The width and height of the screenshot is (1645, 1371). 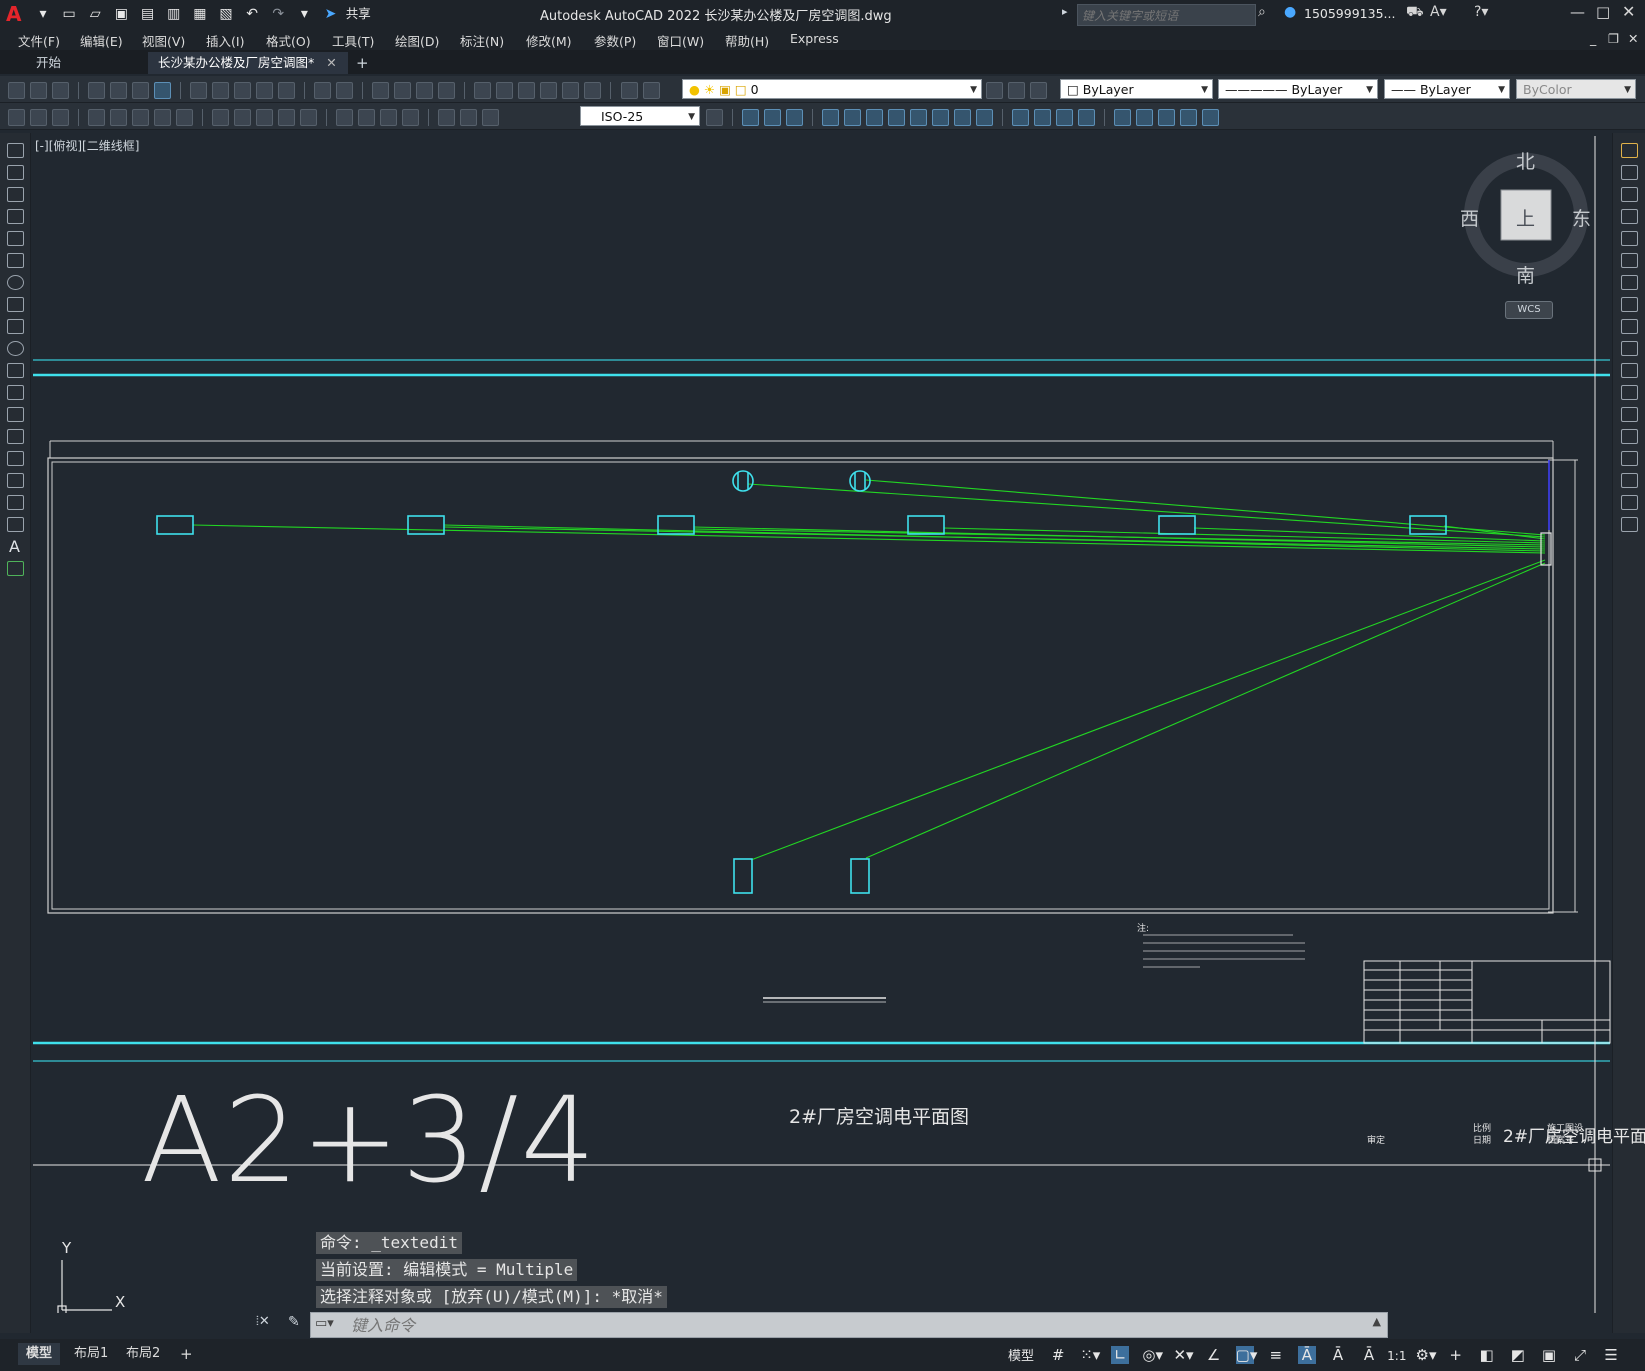 I want to click on tolerance-icon, so click(x=345, y=117).